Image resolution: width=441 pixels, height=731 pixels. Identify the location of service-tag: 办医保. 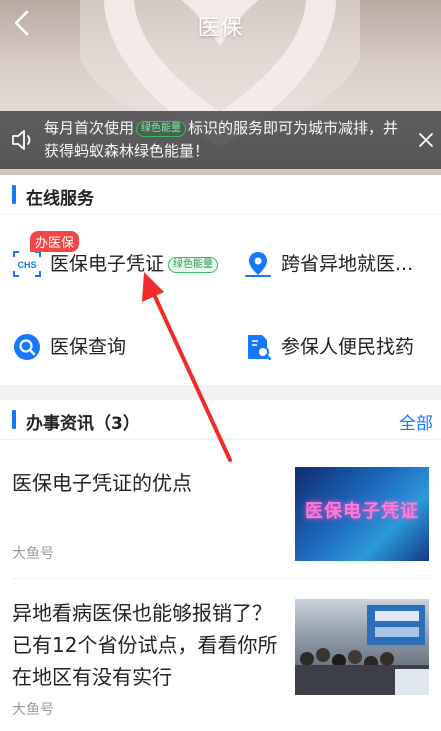
(55, 241).